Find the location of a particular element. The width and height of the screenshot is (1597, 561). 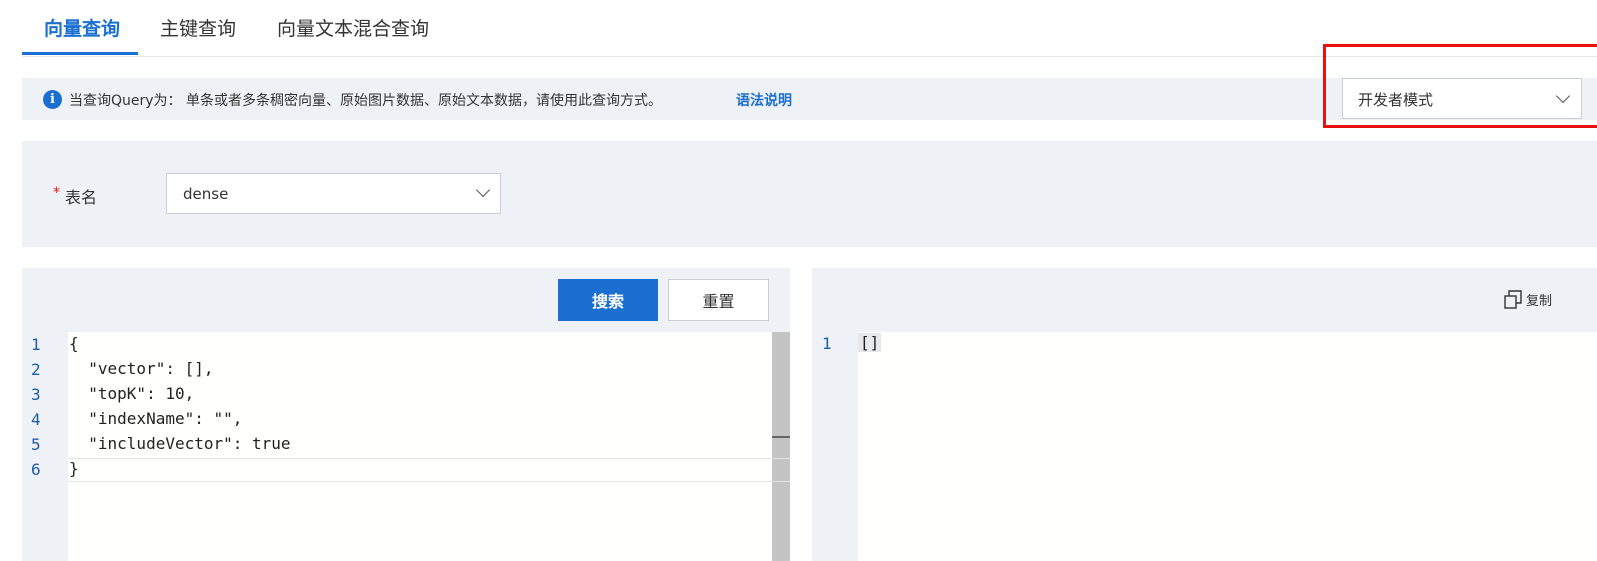

table-name-select: dense is located at coordinates (333, 193).